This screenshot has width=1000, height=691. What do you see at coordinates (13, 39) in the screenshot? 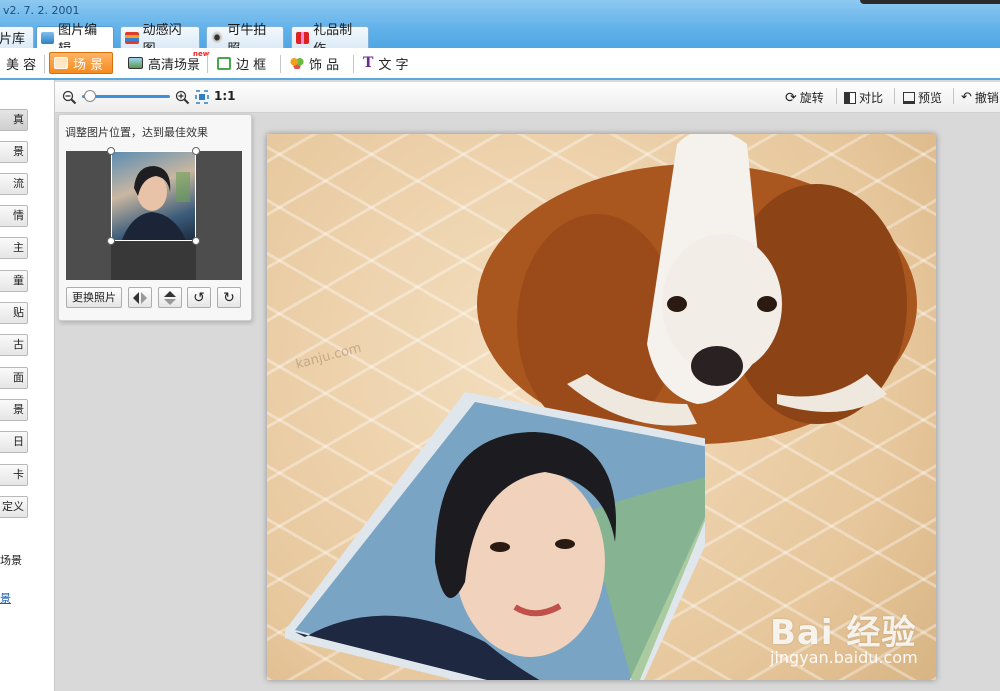
I see `tab-label: 片库` at bounding box center [13, 39].